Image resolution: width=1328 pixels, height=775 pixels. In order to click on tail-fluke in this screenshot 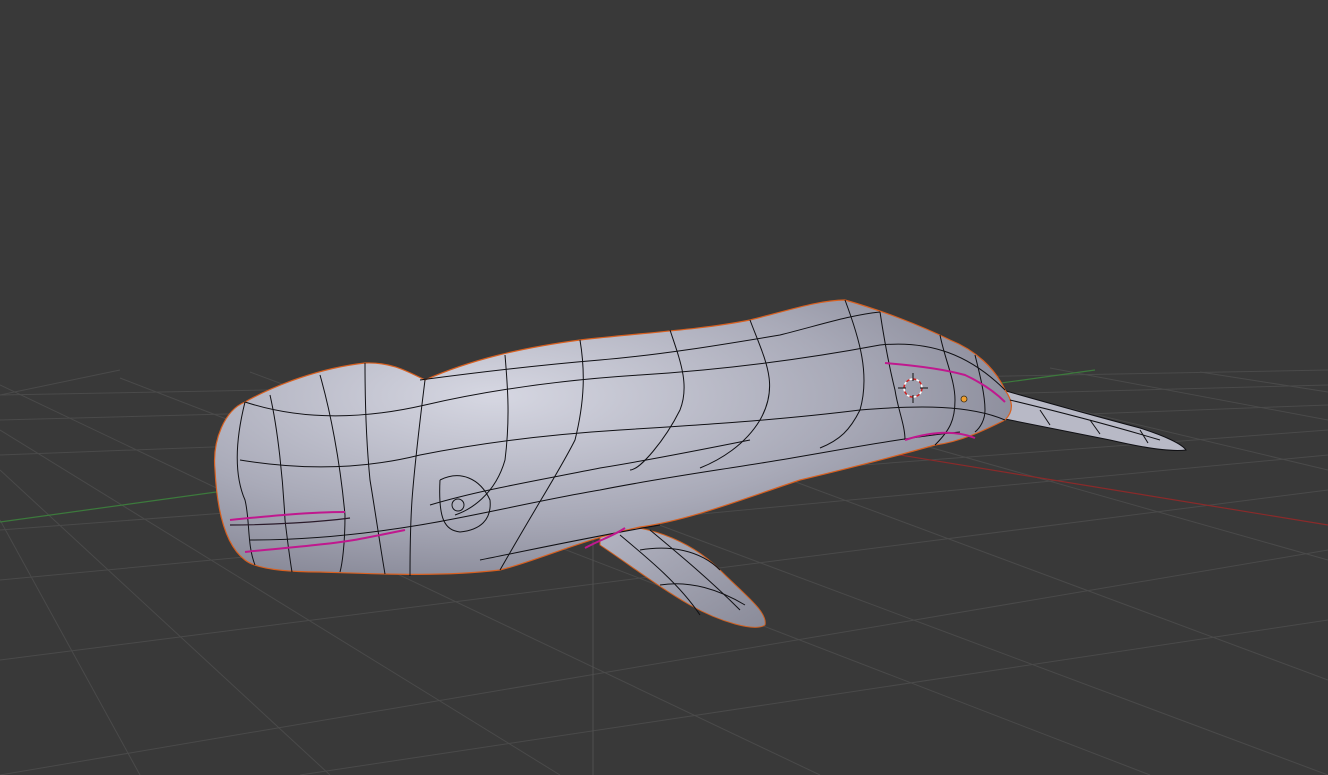, I will do `click(1085, 417)`.